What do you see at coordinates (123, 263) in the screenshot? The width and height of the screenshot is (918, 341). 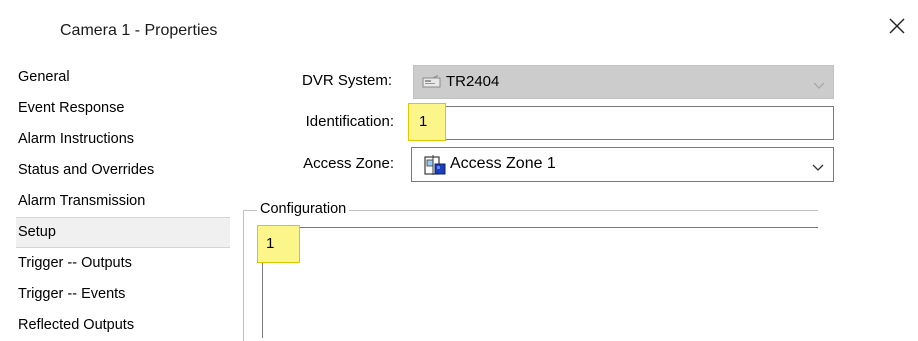 I see `sidebar-item-trigger-outputs: Trigger -- Outputs` at bounding box center [123, 263].